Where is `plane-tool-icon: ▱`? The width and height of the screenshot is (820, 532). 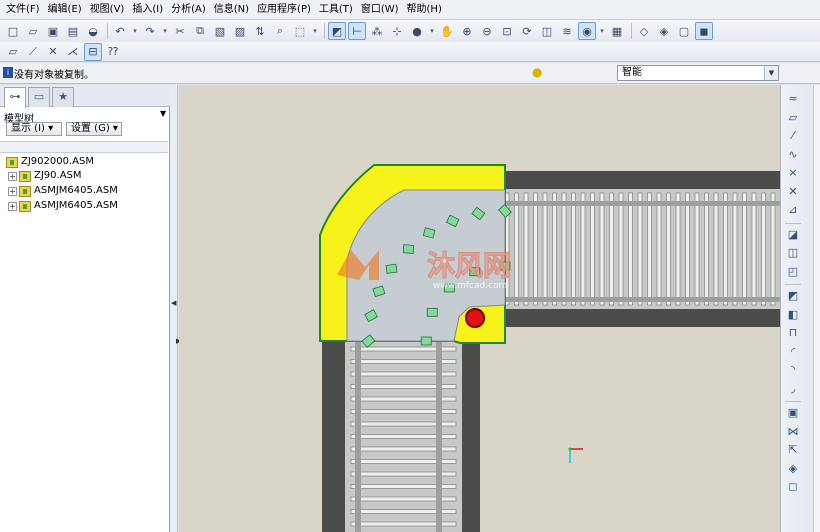 plane-tool-icon: ▱ is located at coordinates (793, 118).